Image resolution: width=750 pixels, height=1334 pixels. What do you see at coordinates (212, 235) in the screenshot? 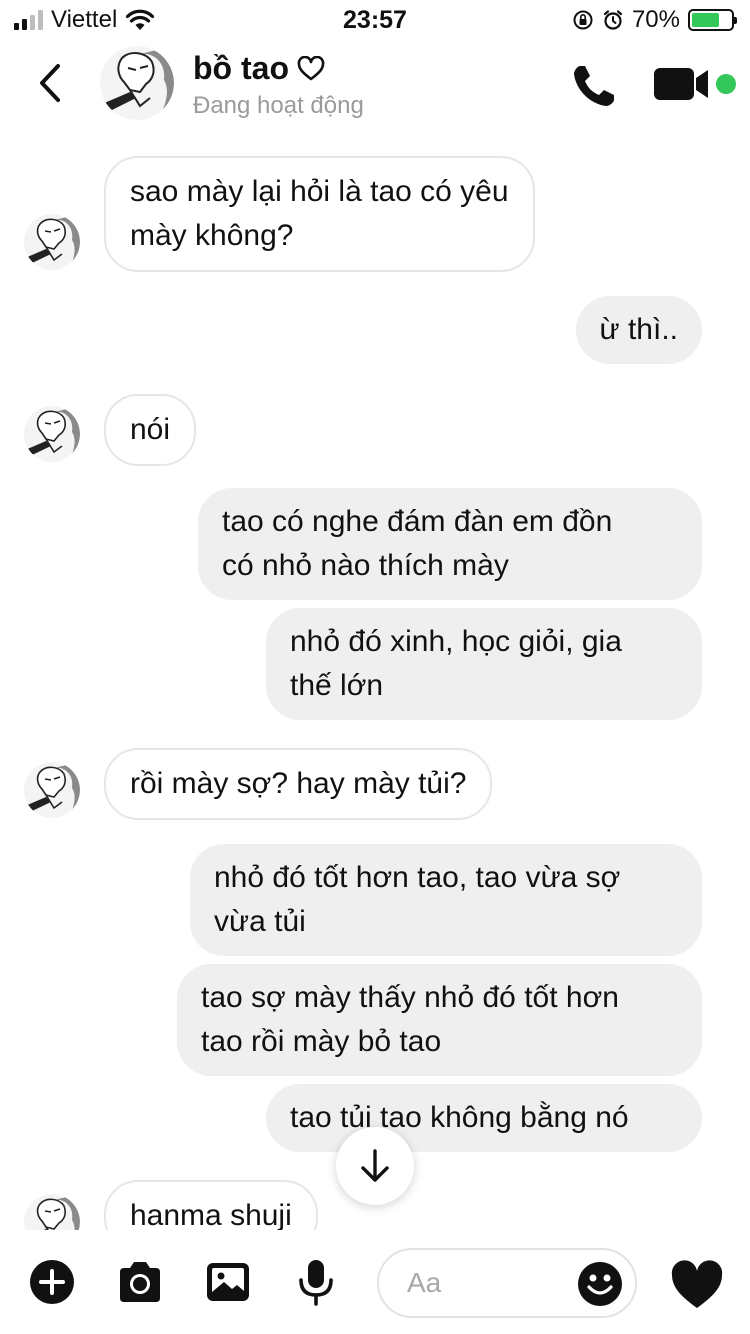
I see `message-line: mày không?` at bounding box center [212, 235].